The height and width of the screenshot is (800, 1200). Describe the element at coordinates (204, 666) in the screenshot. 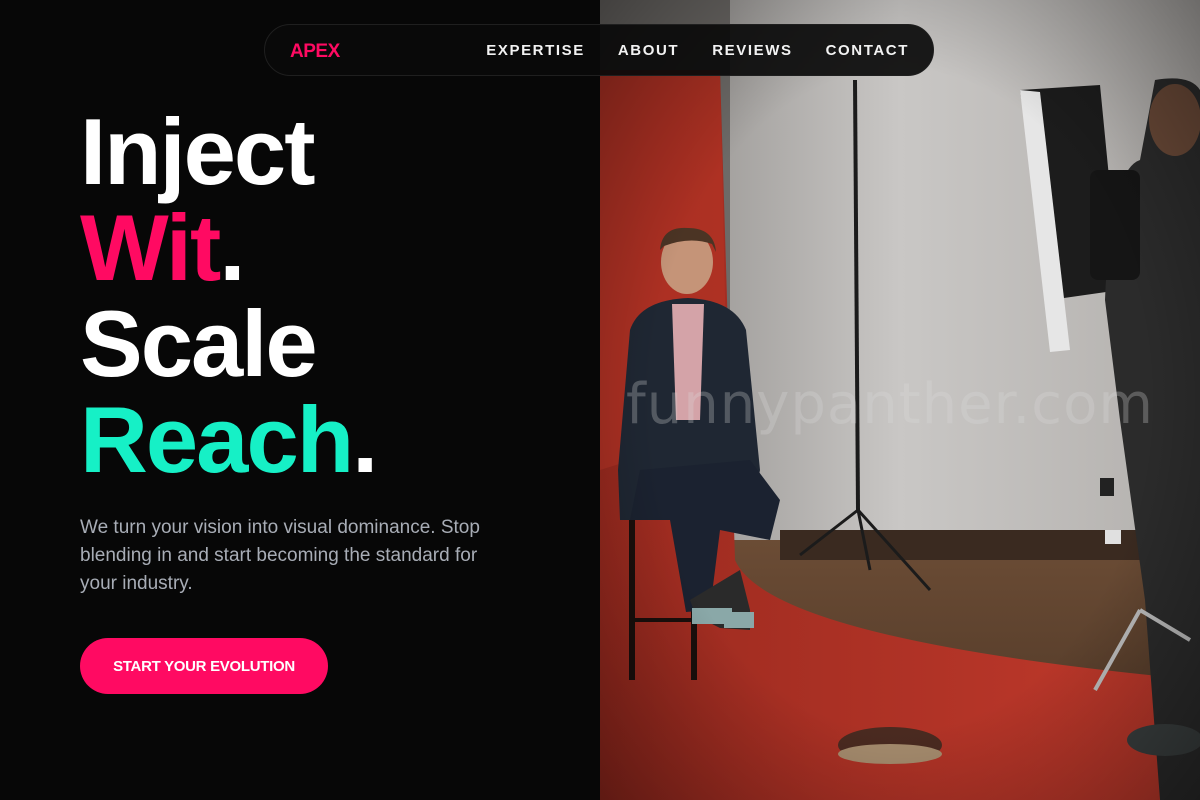

I see `start-evolution-button: START YOUR EVOLUTION` at that location.